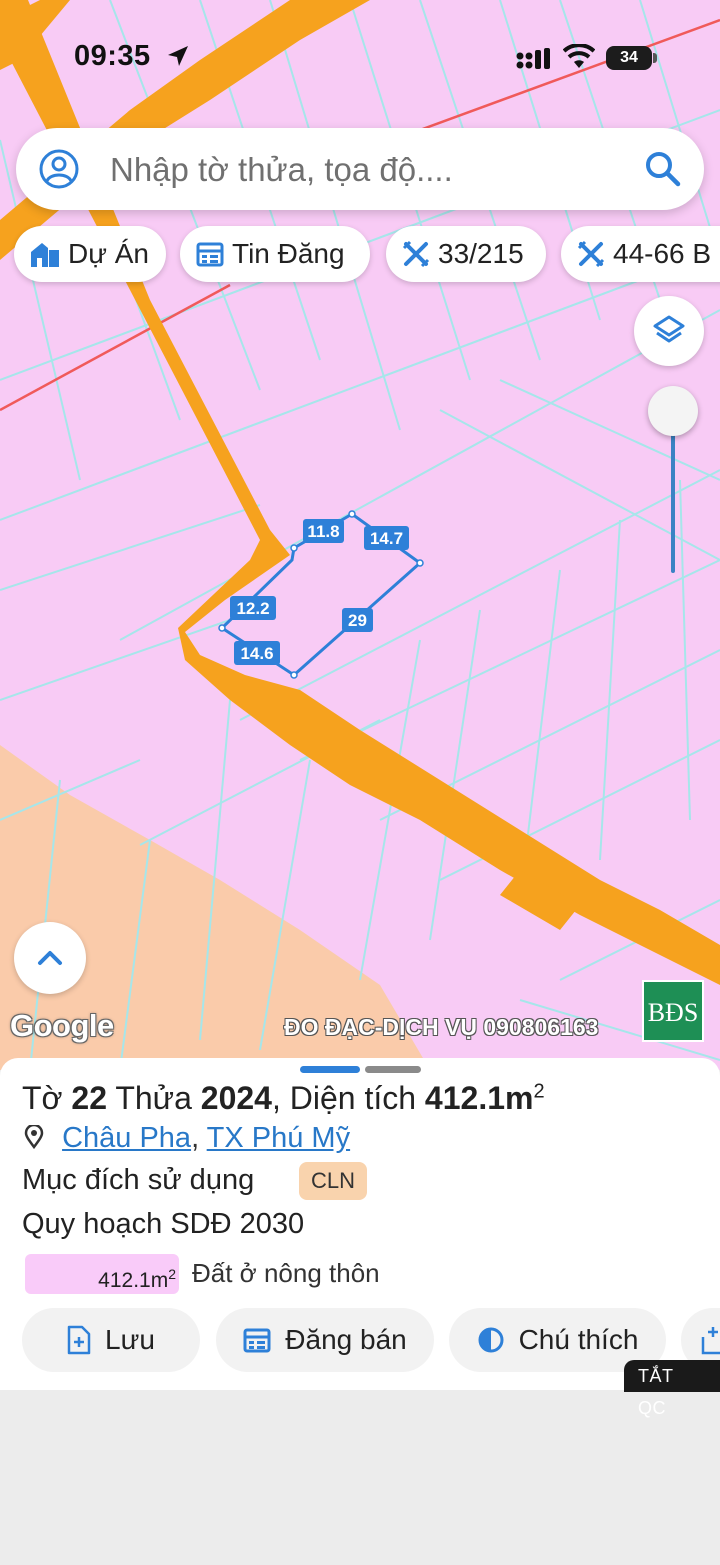  I want to click on watermark-text: ĐO ĐẠC-DỊCH VỤ 090806163, so click(441, 1027).